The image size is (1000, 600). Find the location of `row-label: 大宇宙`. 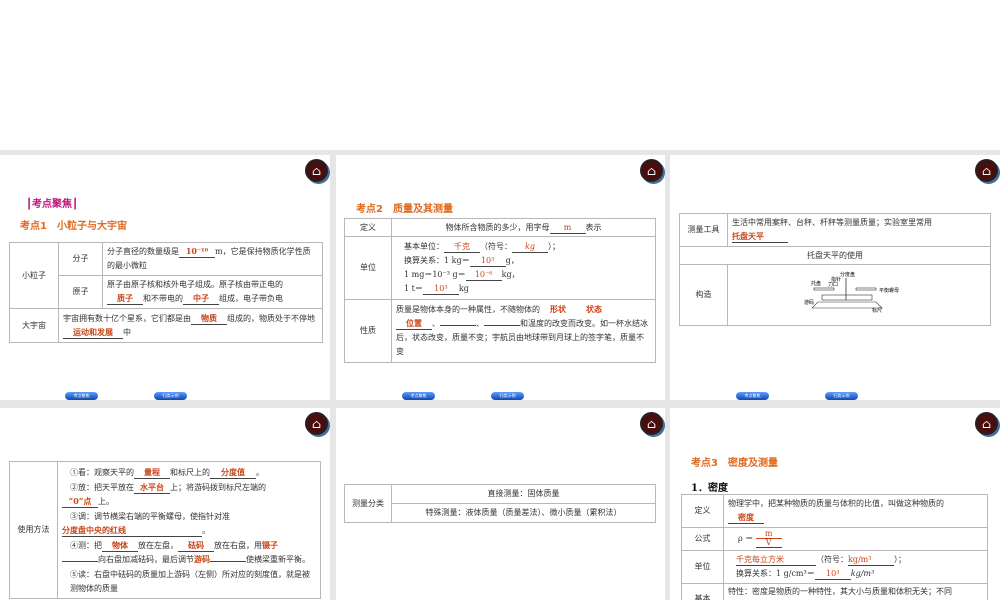

row-label: 大宇宙 is located at coordinates (34, 325).